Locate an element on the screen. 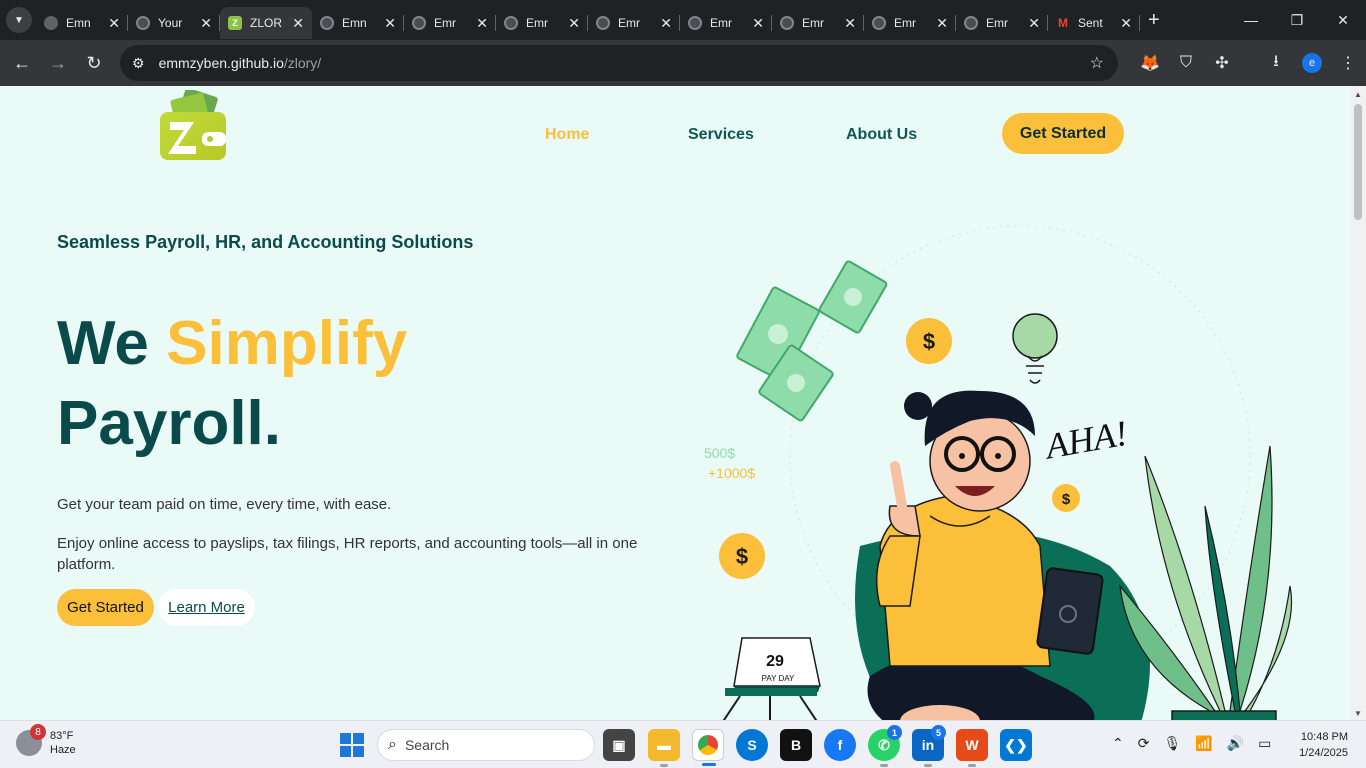  restore-icon: ❐ is located at coordinates (1297, 20).